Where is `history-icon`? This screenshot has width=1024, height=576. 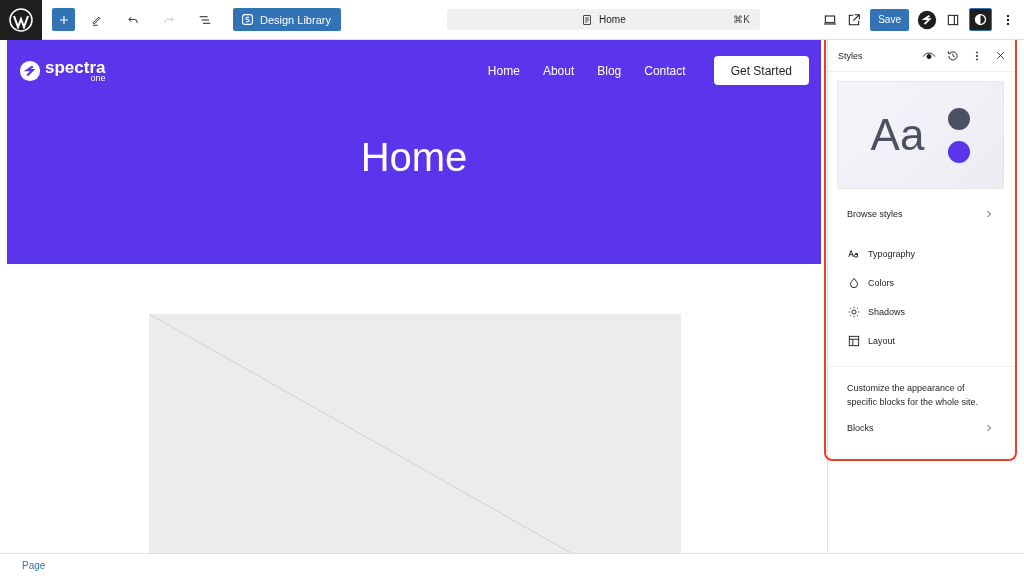 history-icon is located at coordinates (953, 55).